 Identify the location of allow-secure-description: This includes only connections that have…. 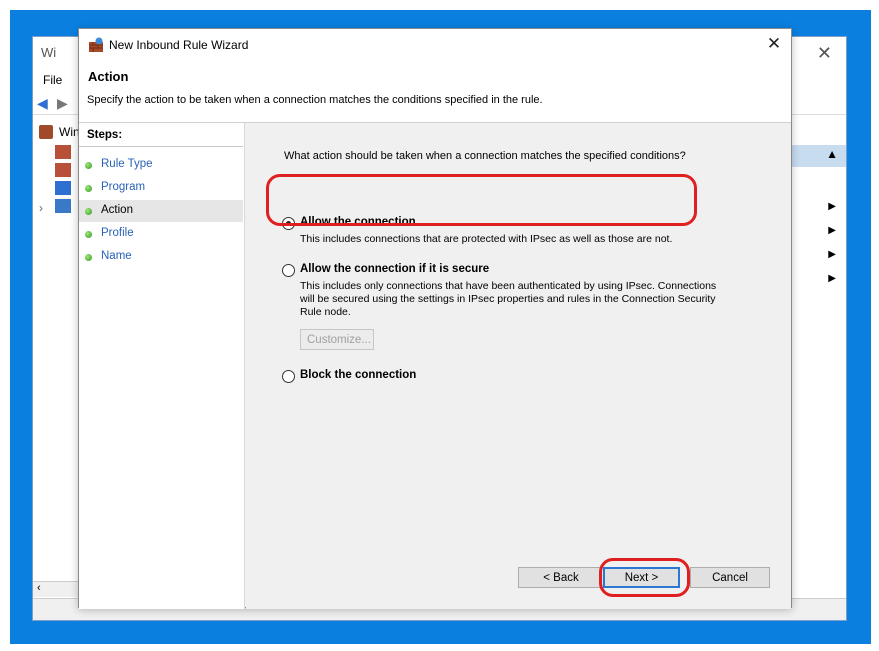
(508, 299).